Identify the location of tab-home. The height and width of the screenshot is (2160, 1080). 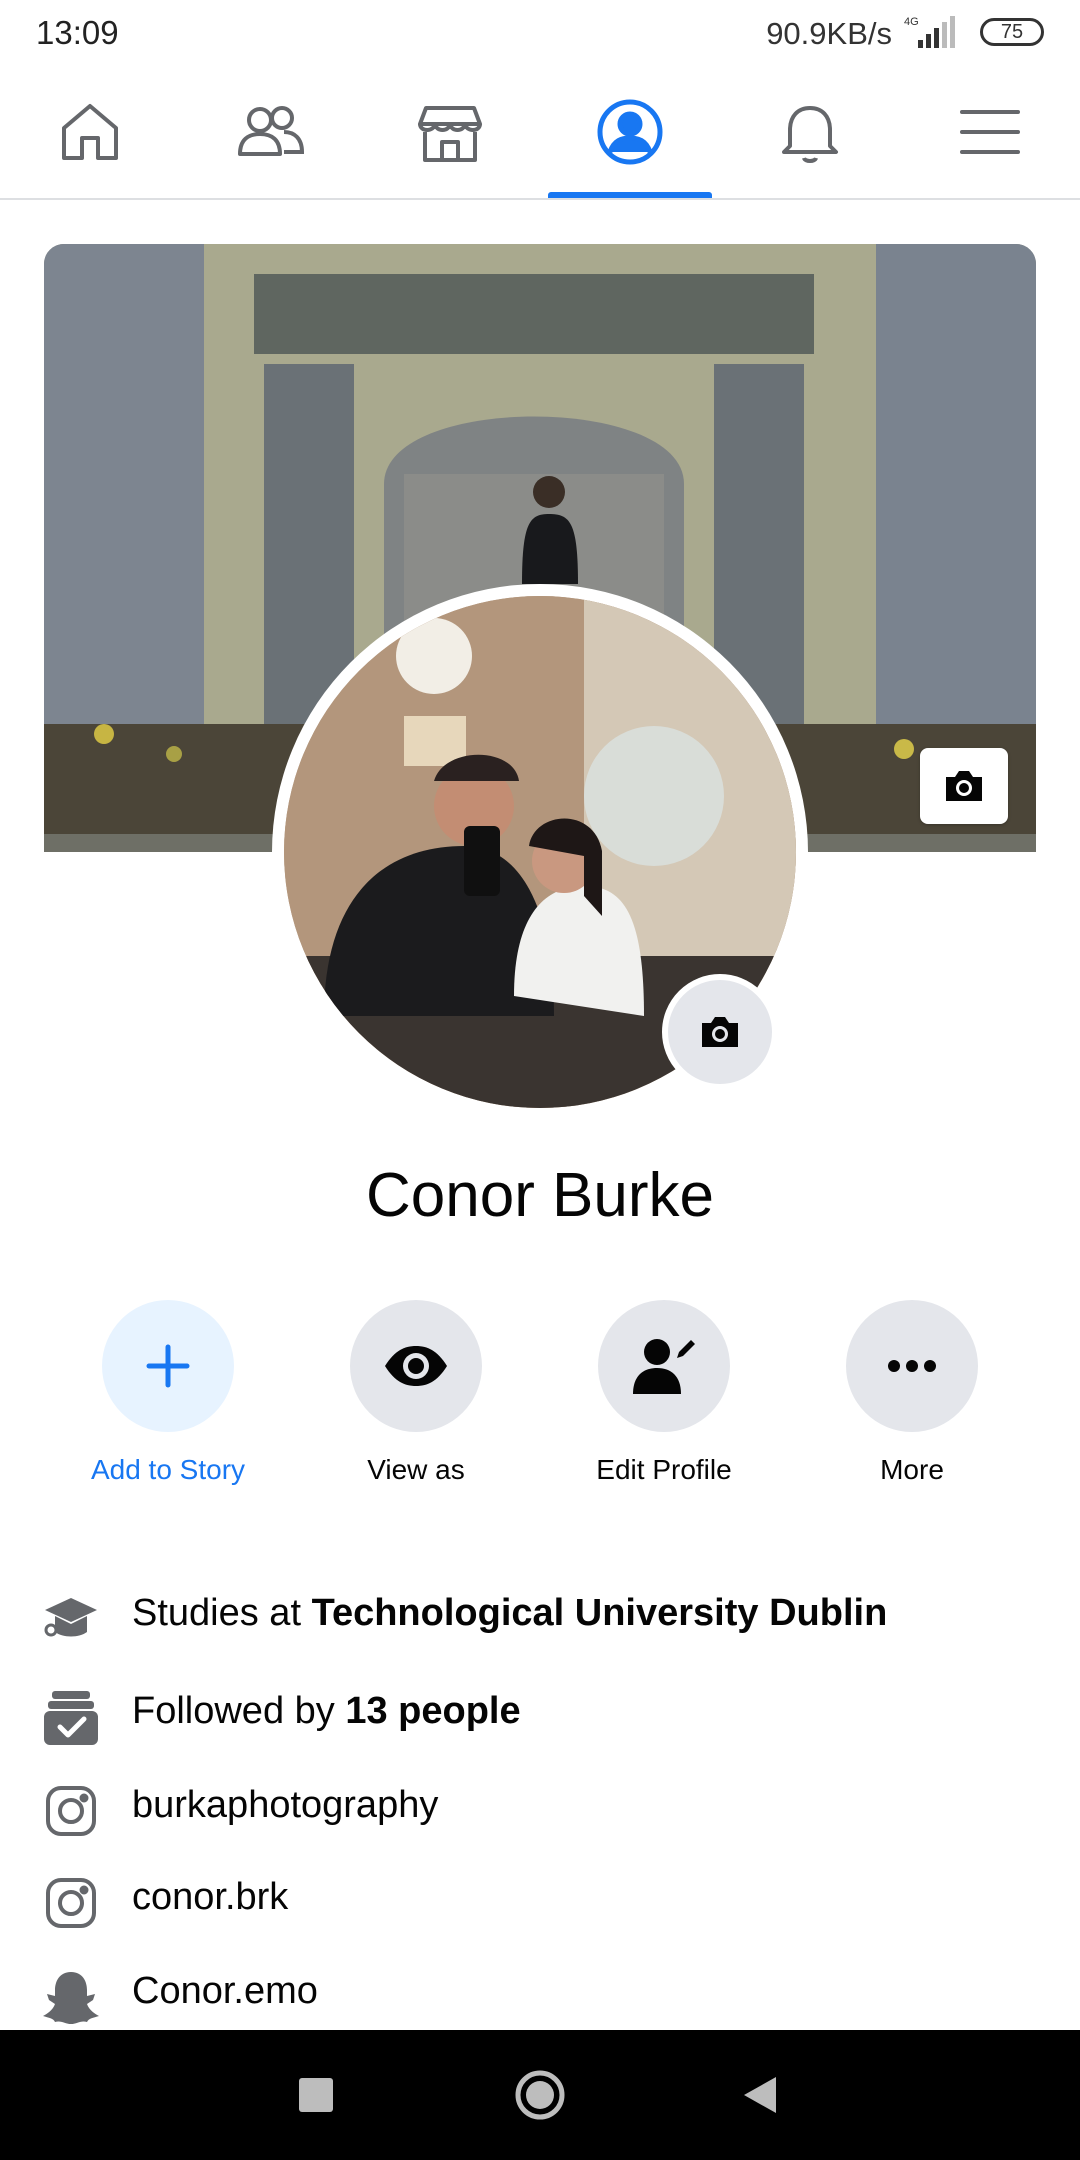
(90, 132).